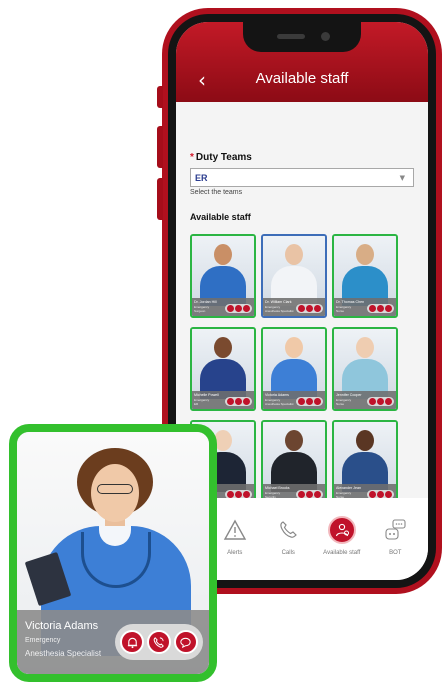 Image resolution: width=444 pixels, height=684 pixels. Describe the element at coordinates (291, 36) in the screenshot. I see `speaker-grille` at that location.